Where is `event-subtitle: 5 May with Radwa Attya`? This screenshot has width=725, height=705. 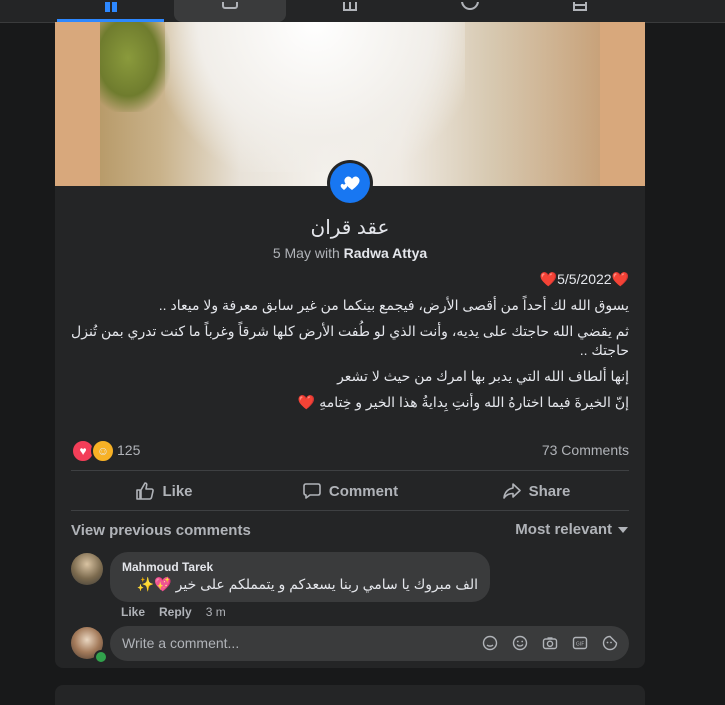
event-subtitle: 5 May with Radwa Attya is located at coordinates (350, 253).